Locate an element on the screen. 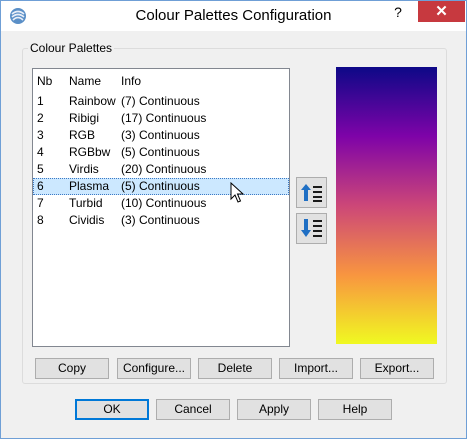 The width and height of the screenshot is (467, 439). row-name: Virdis is located at coordinates (84, 169).